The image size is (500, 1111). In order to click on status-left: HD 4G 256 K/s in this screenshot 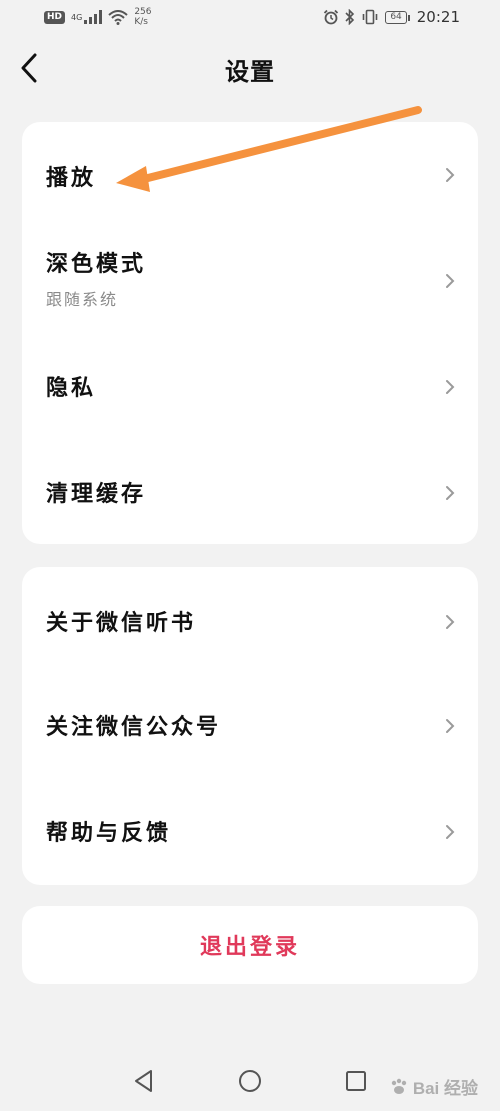, I will do `click(98, 17)`.